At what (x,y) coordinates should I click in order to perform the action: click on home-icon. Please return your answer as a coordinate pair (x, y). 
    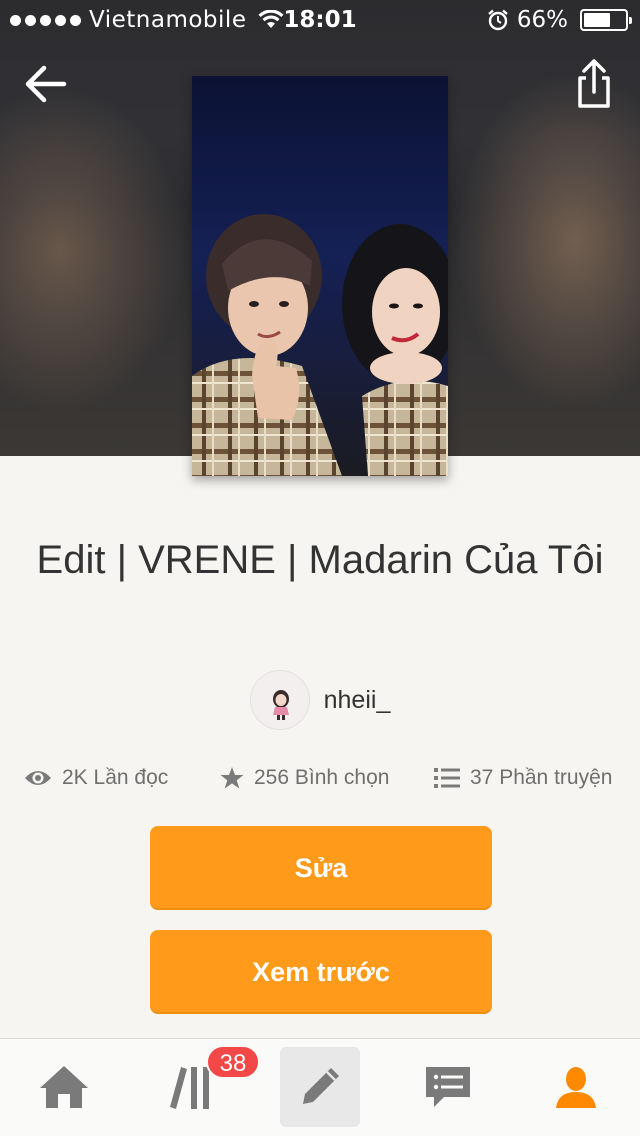
    Looking at the image, I should click on (64, 1087).